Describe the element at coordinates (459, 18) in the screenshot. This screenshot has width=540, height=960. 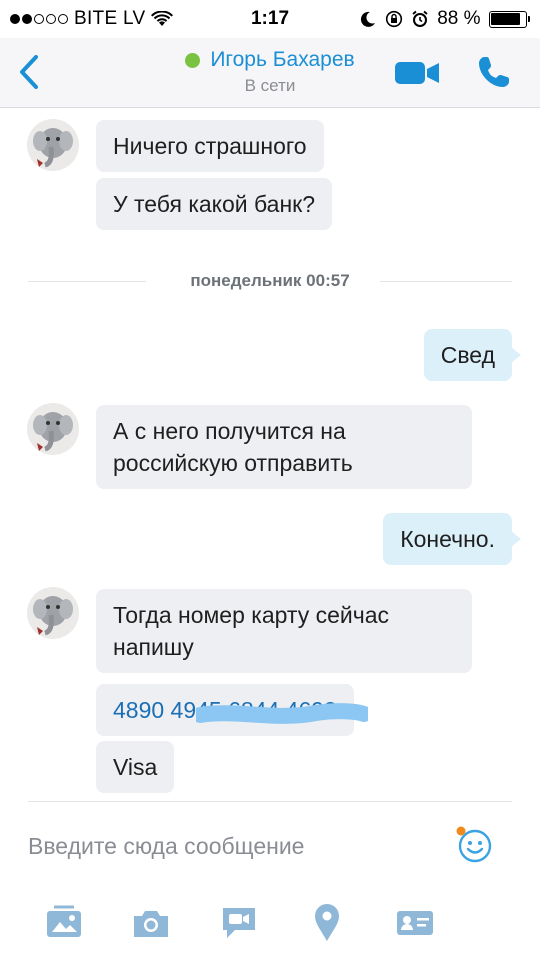
I see `battery-percent: 88 %` at that location.